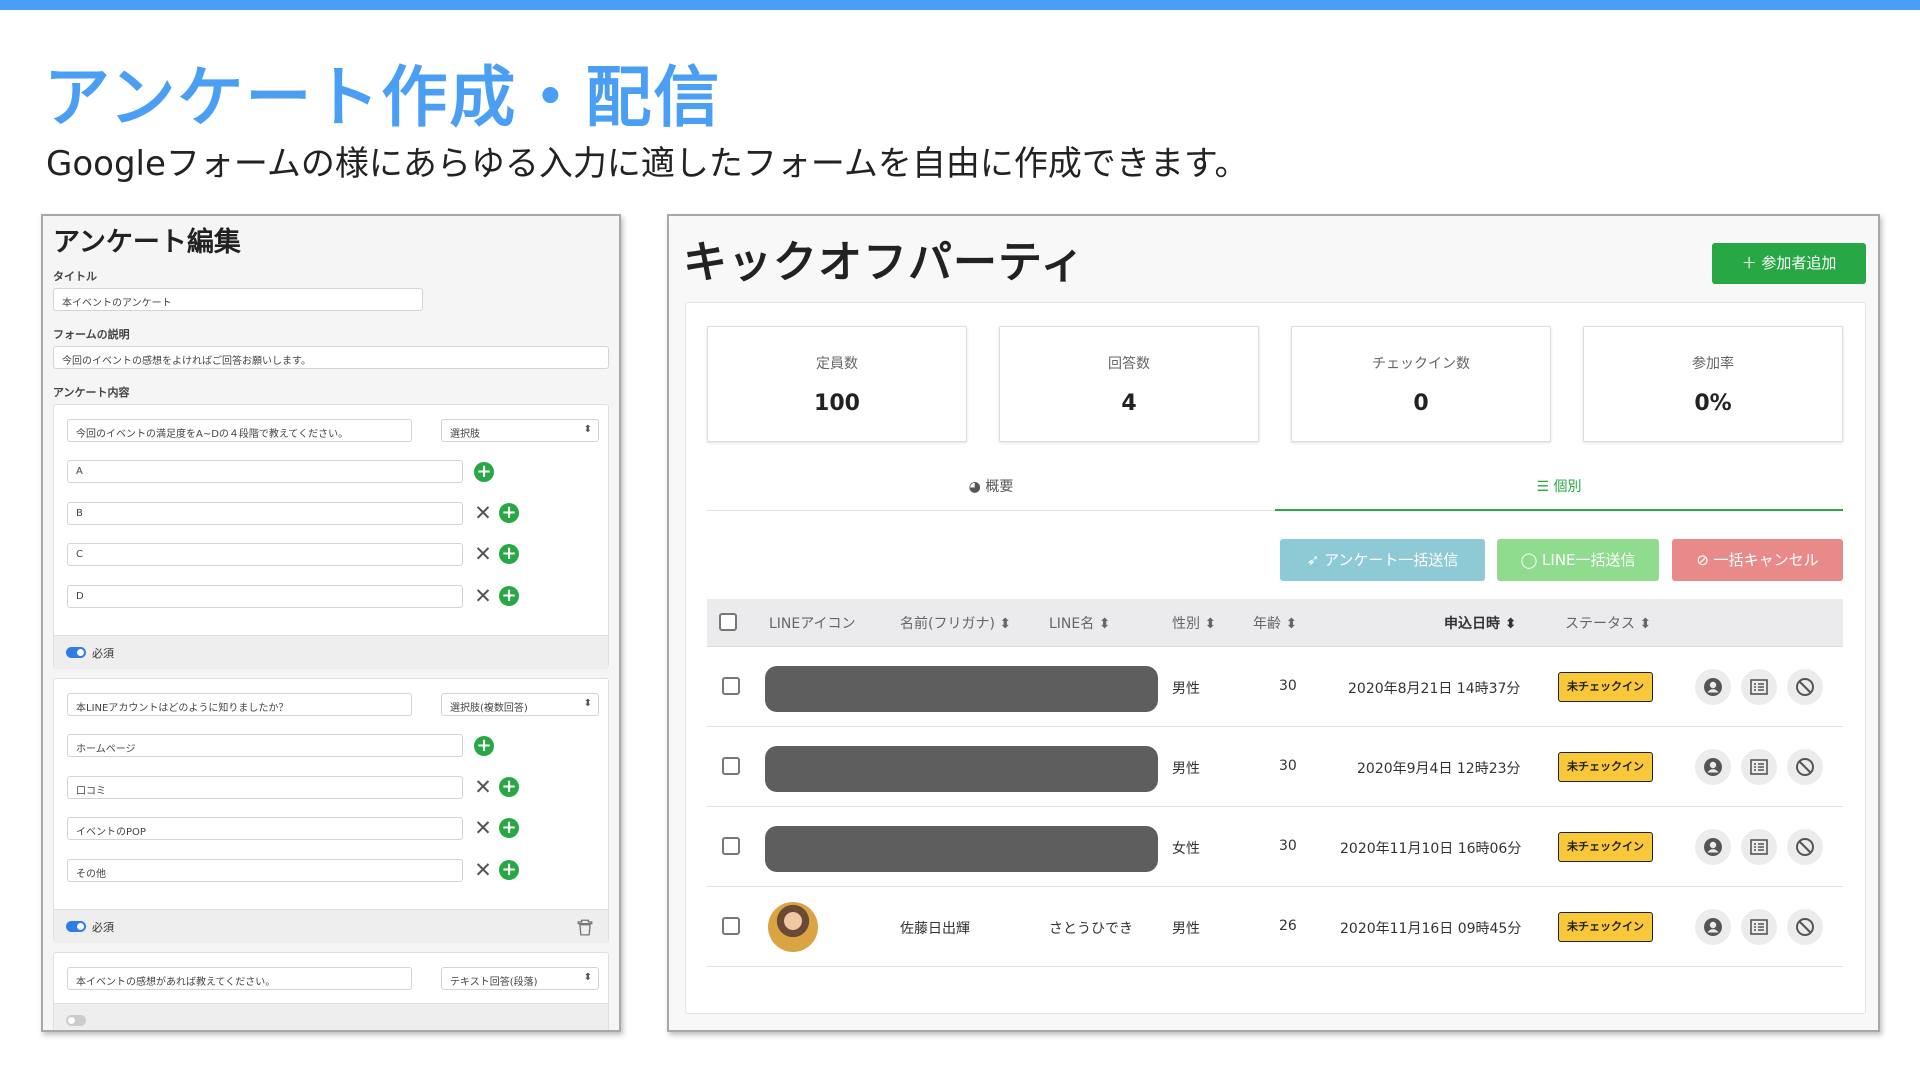 The width and height of the screenshot is (1920, 1080). Describe the element at coordinates (75, 276) in the screenshot. I see `title-label: タイトル` at that location.